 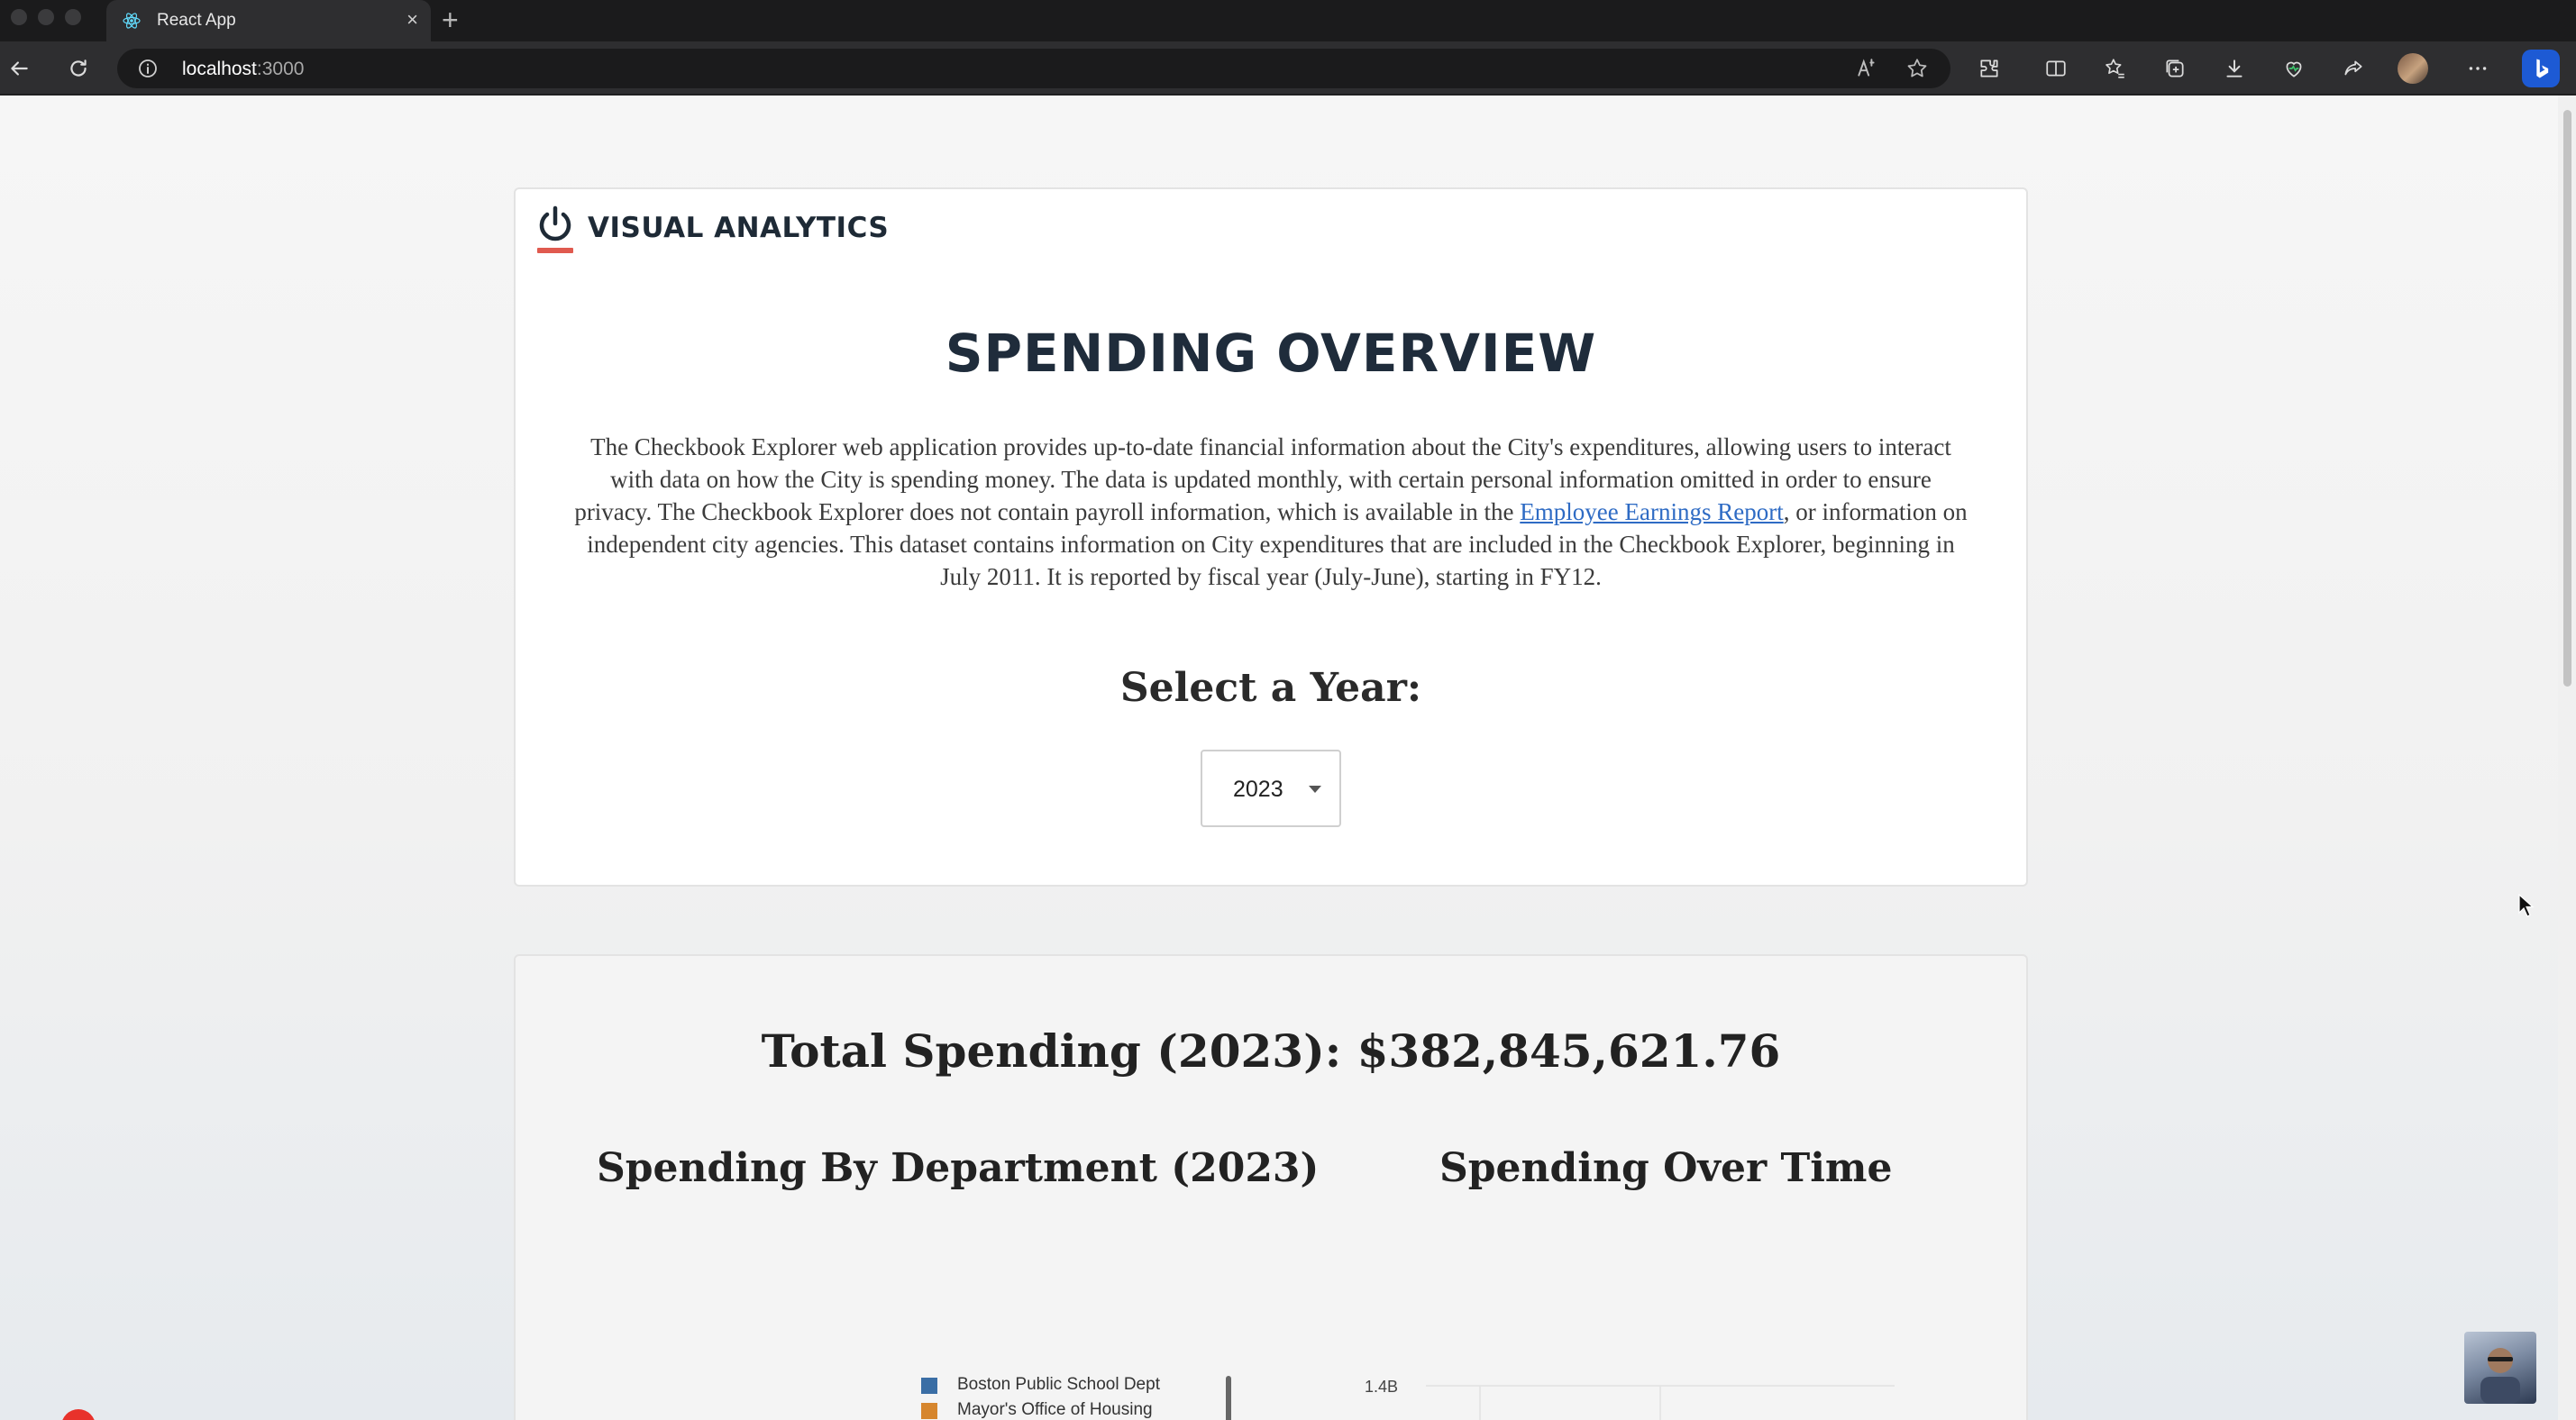 I want to click on address-bar: localhost:3000, so click(x=1033, y=68).